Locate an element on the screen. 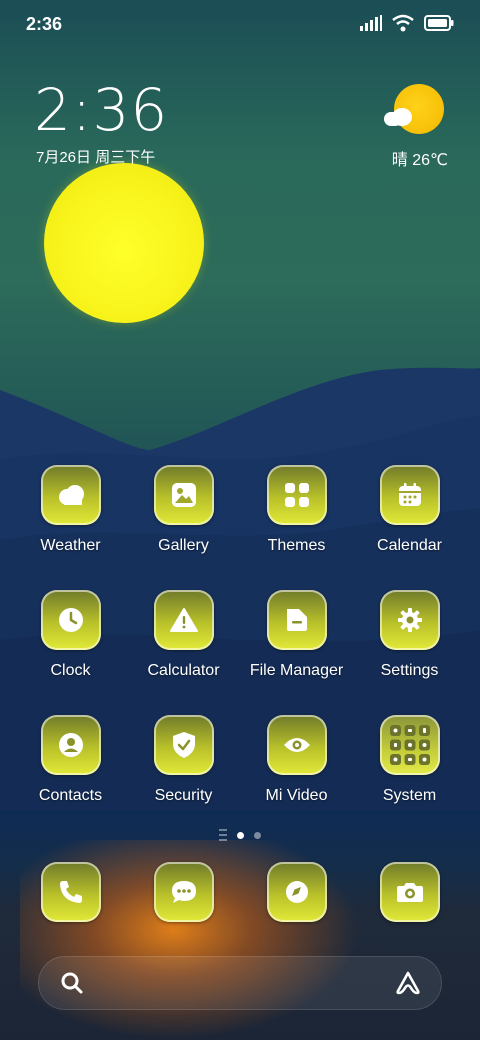 The image size is (480, 1040). phone-icon is located at coordinates (70, 892).